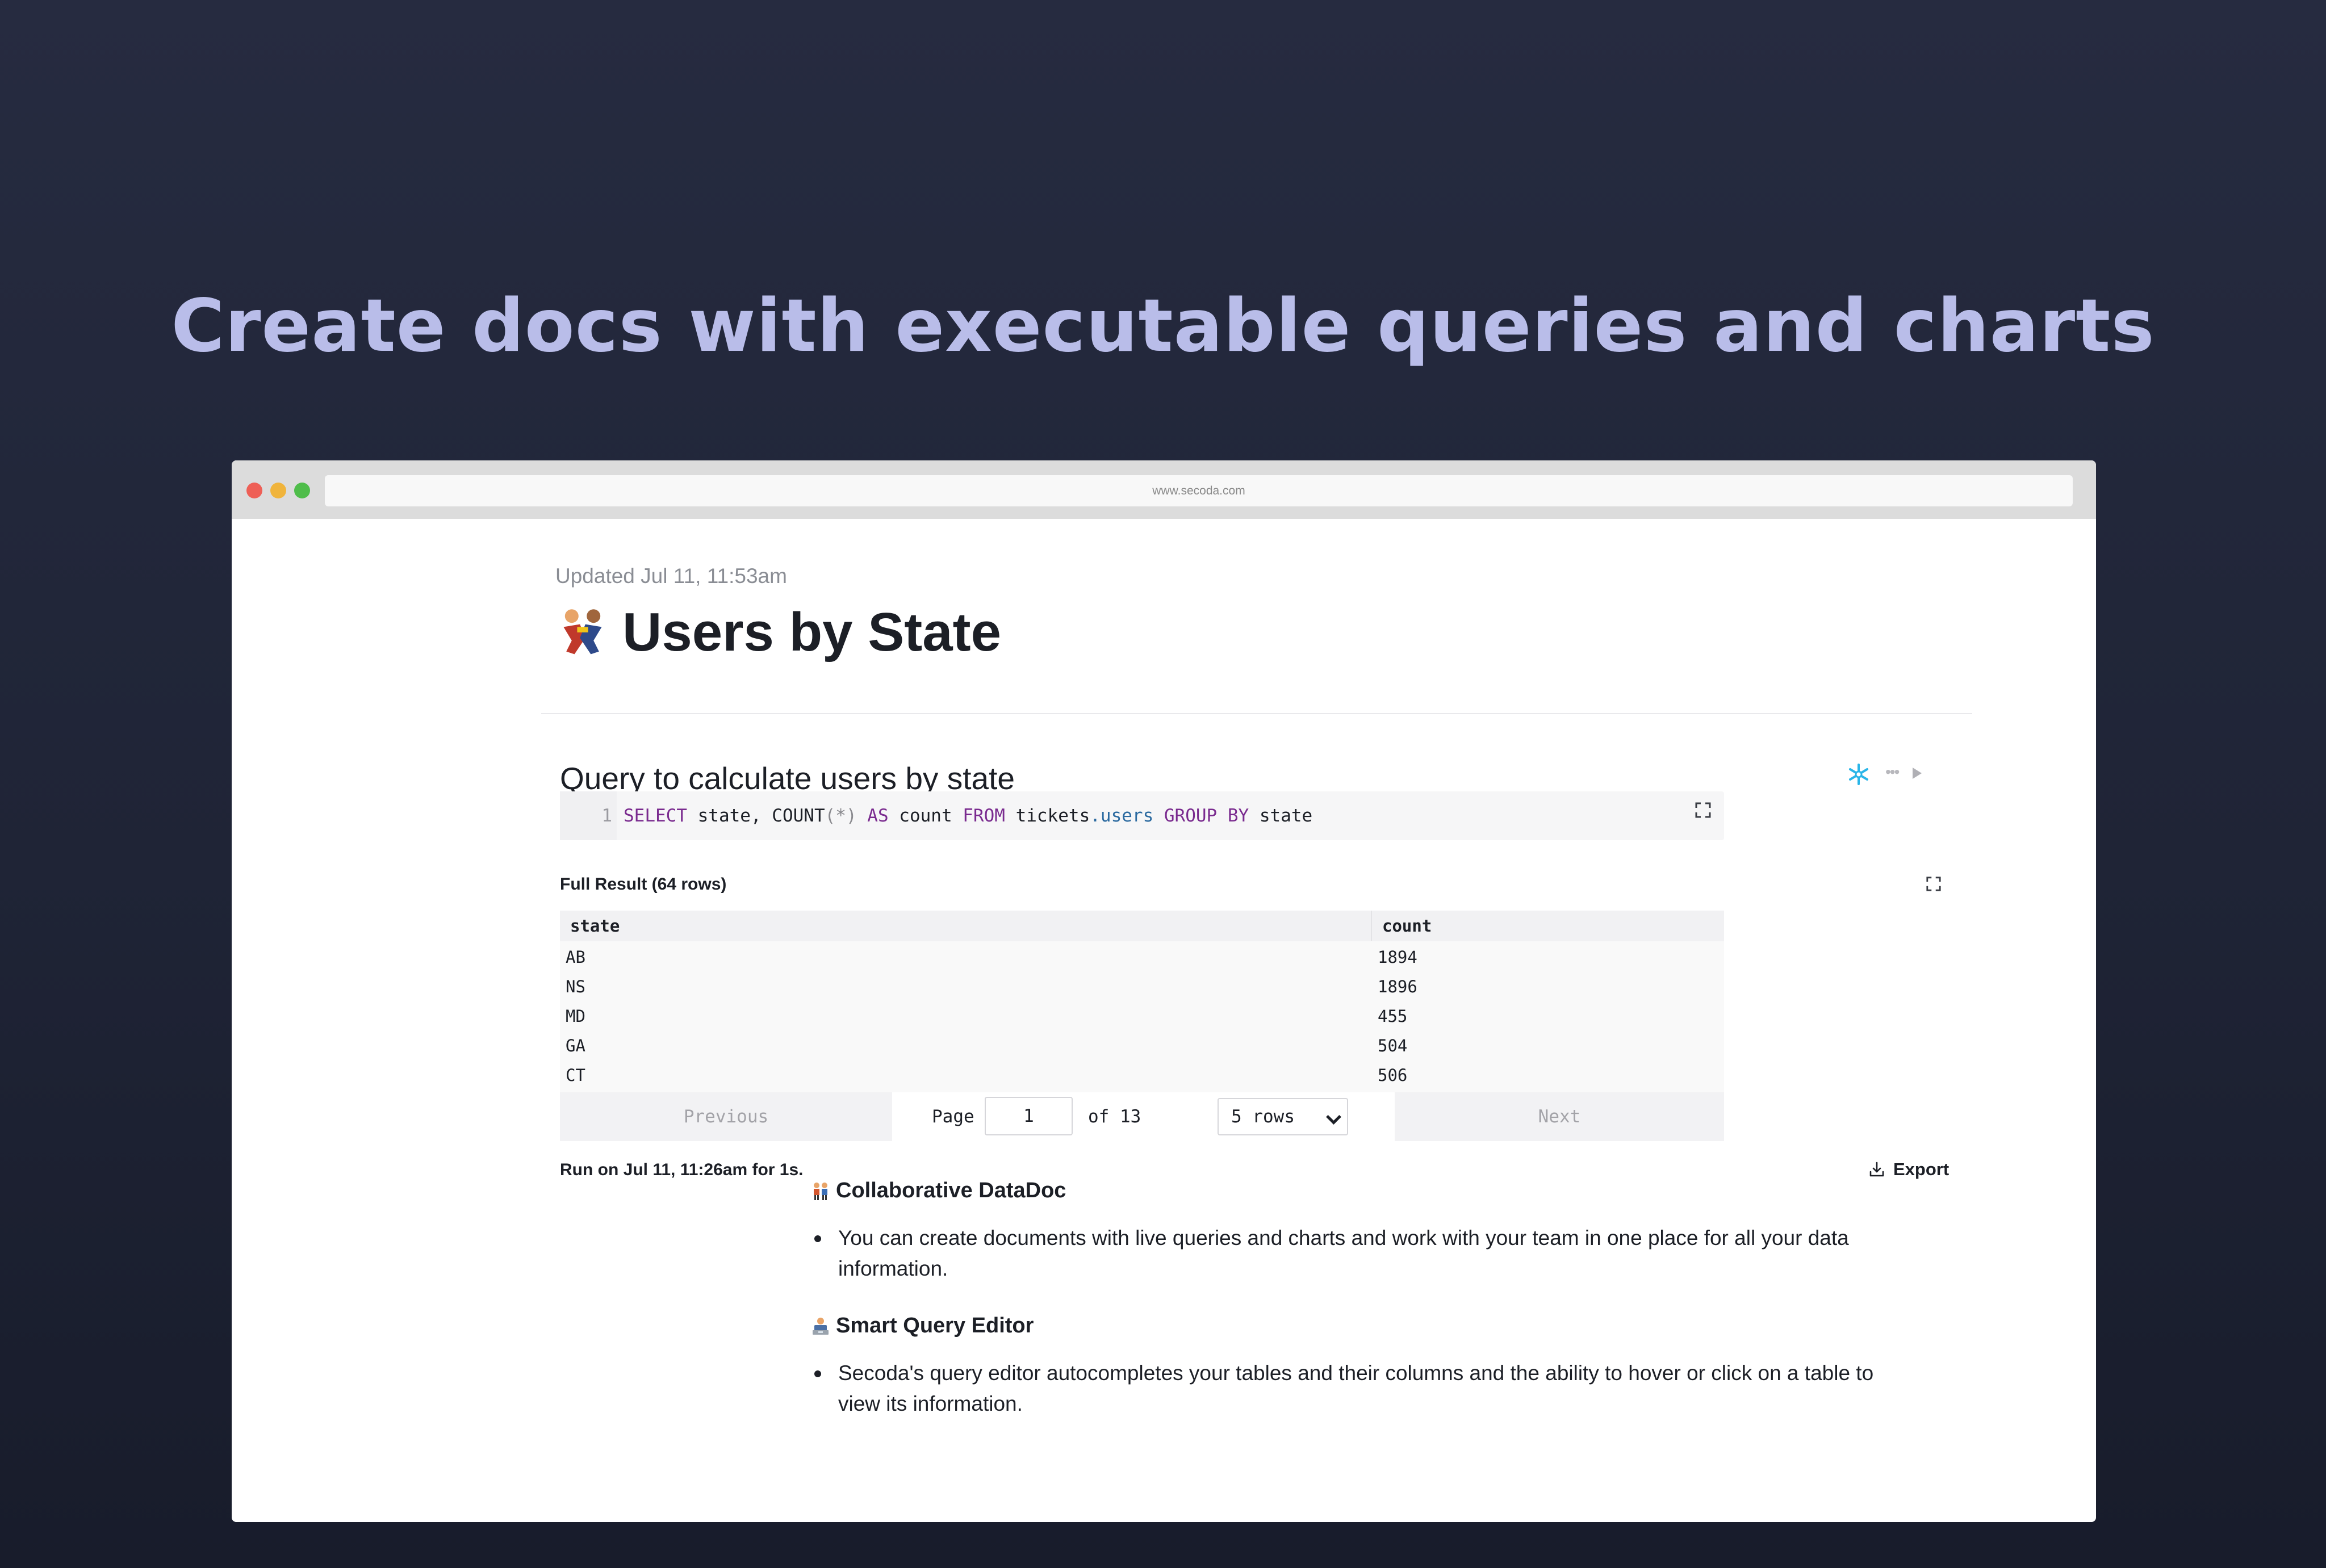  What do you see at coordinates (1142, 1116) in the screenshot?
I see `pagination: Previous Page 1 of 13 5 rows Next` at bounding box center [1142, 1116].